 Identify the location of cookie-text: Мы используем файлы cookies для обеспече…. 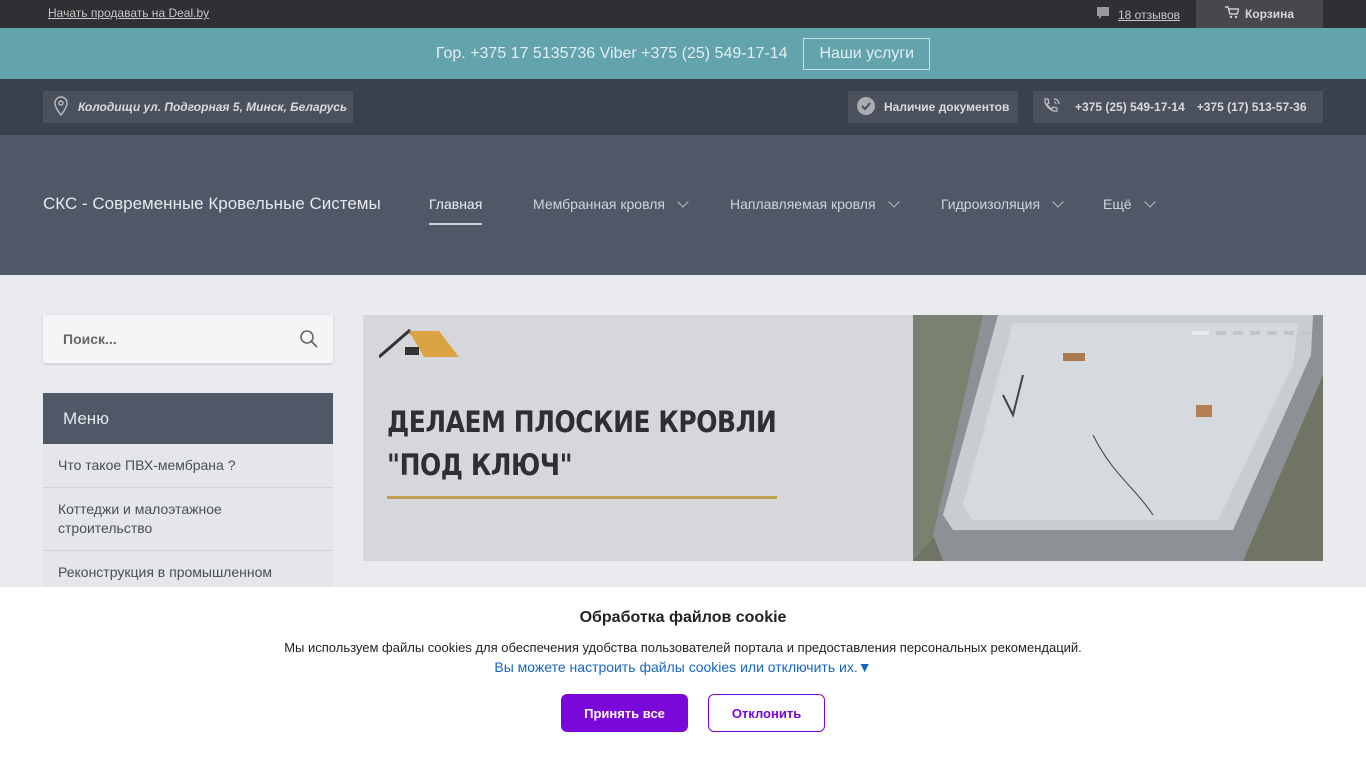
(683, 647).